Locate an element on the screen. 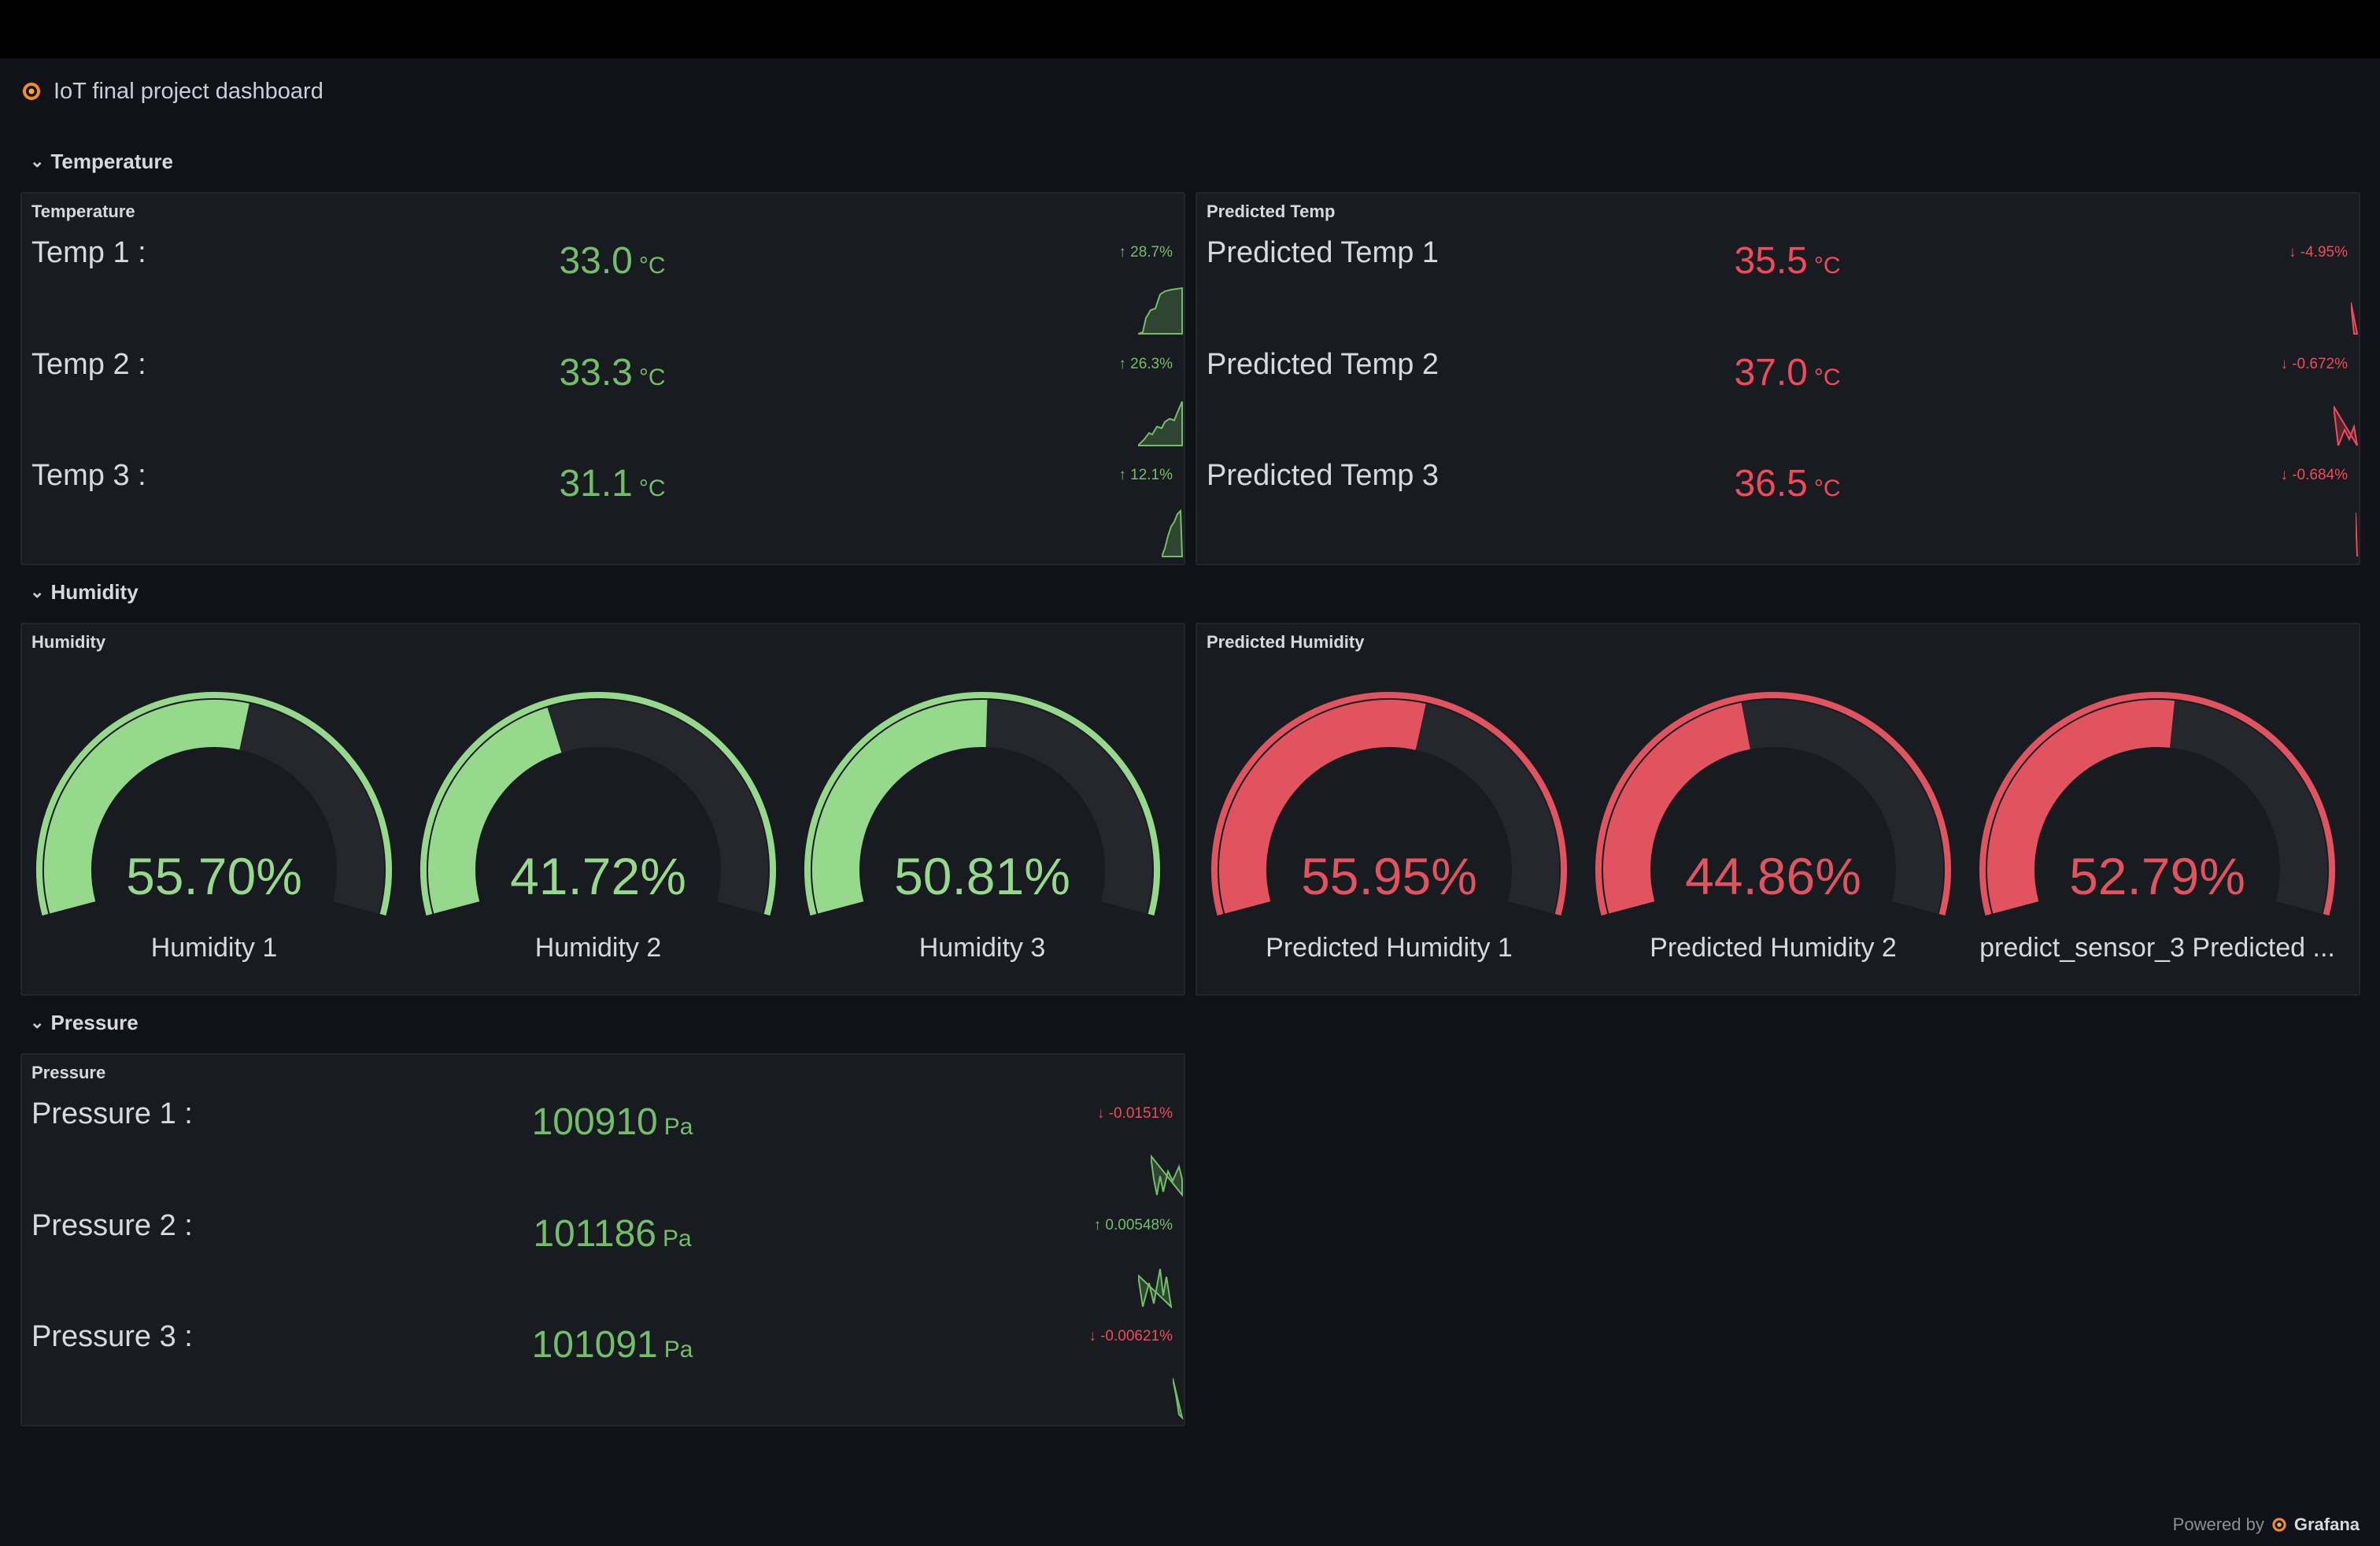 The height and width of the screenshot is (1546, 2380). stat-name: Predicted Temp 1 is located at coordinates (1323, 253).